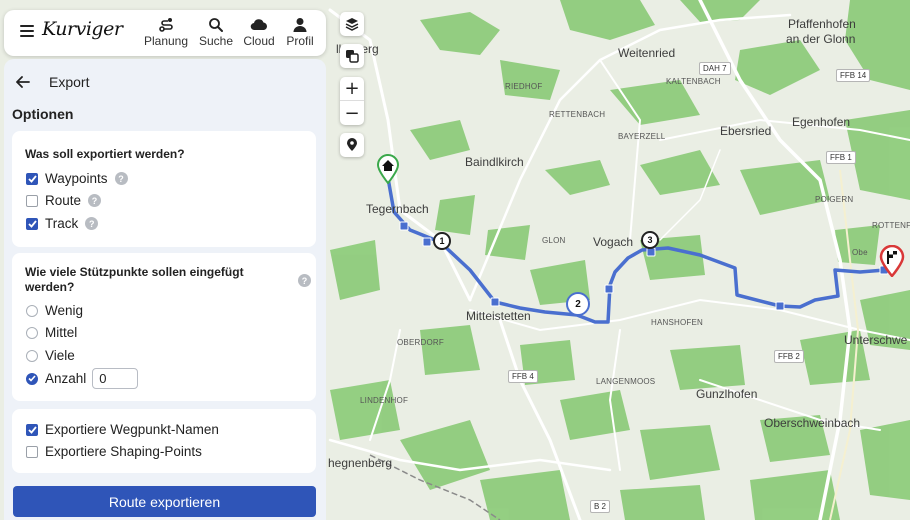 The image size is (910, 520). I want to click on locate-button, so click(352, 145).